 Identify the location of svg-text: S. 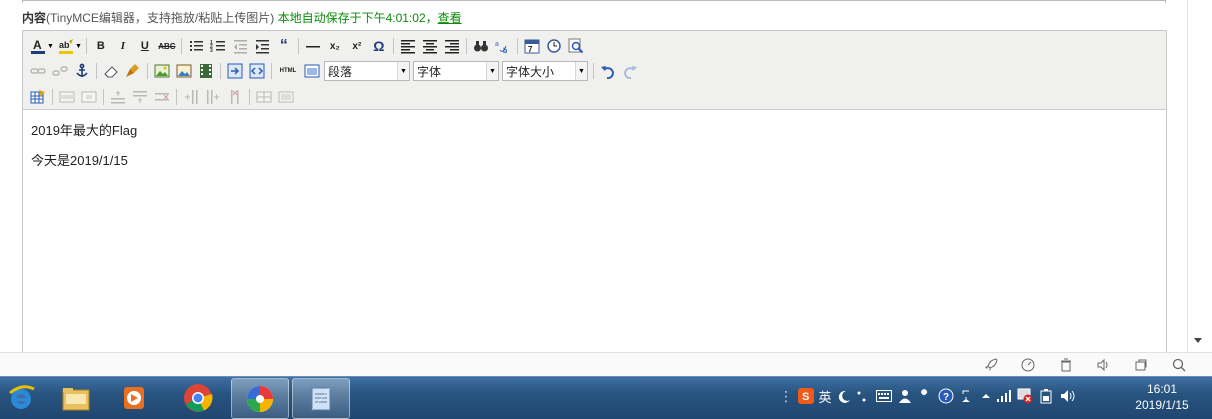
(805, 397).